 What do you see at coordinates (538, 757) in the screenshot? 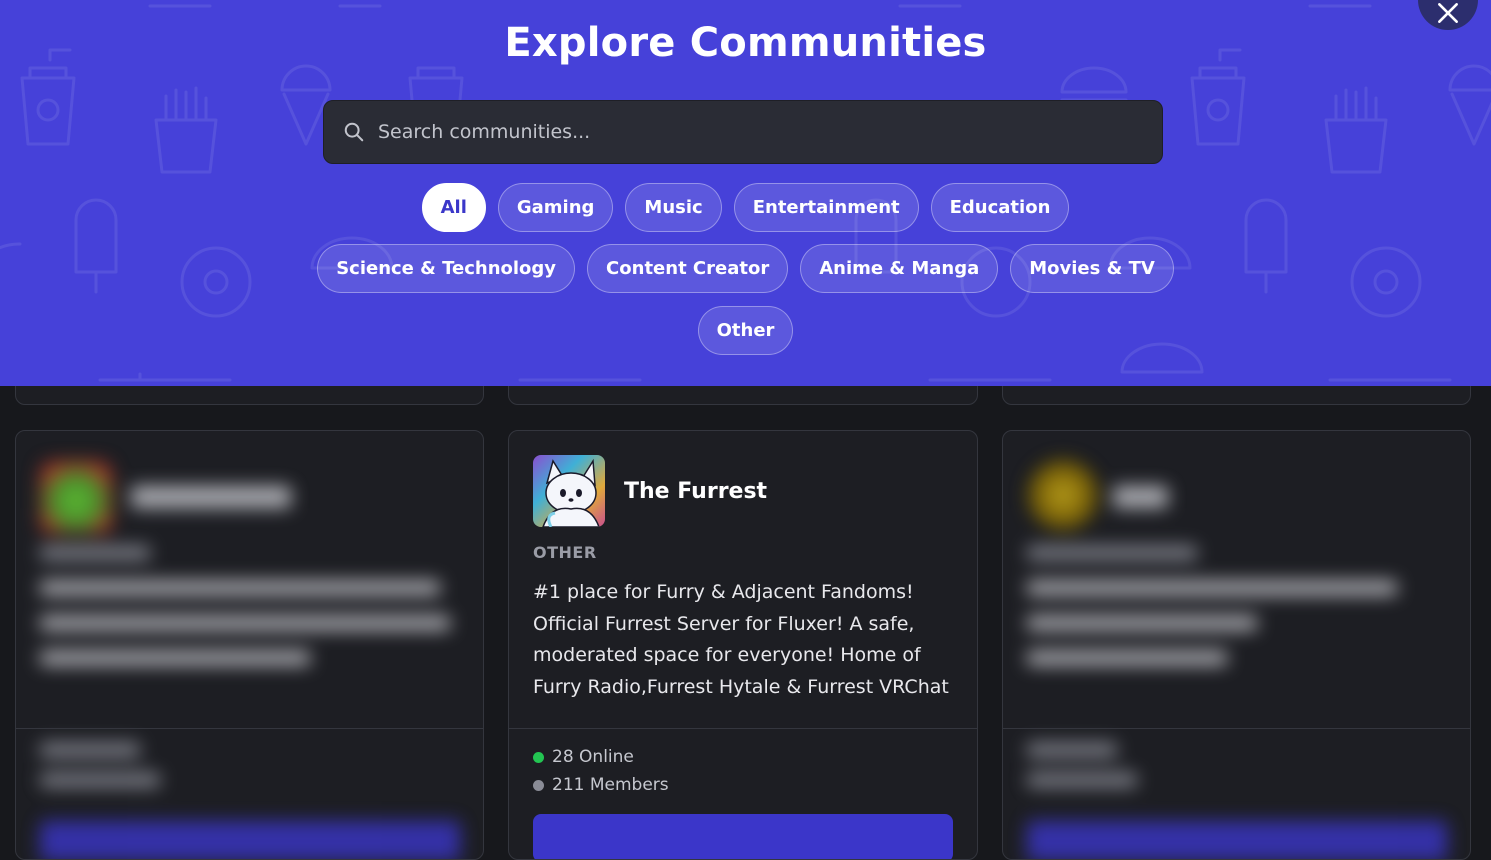
I see `online-status-dot` at bounding box center [538, 757].